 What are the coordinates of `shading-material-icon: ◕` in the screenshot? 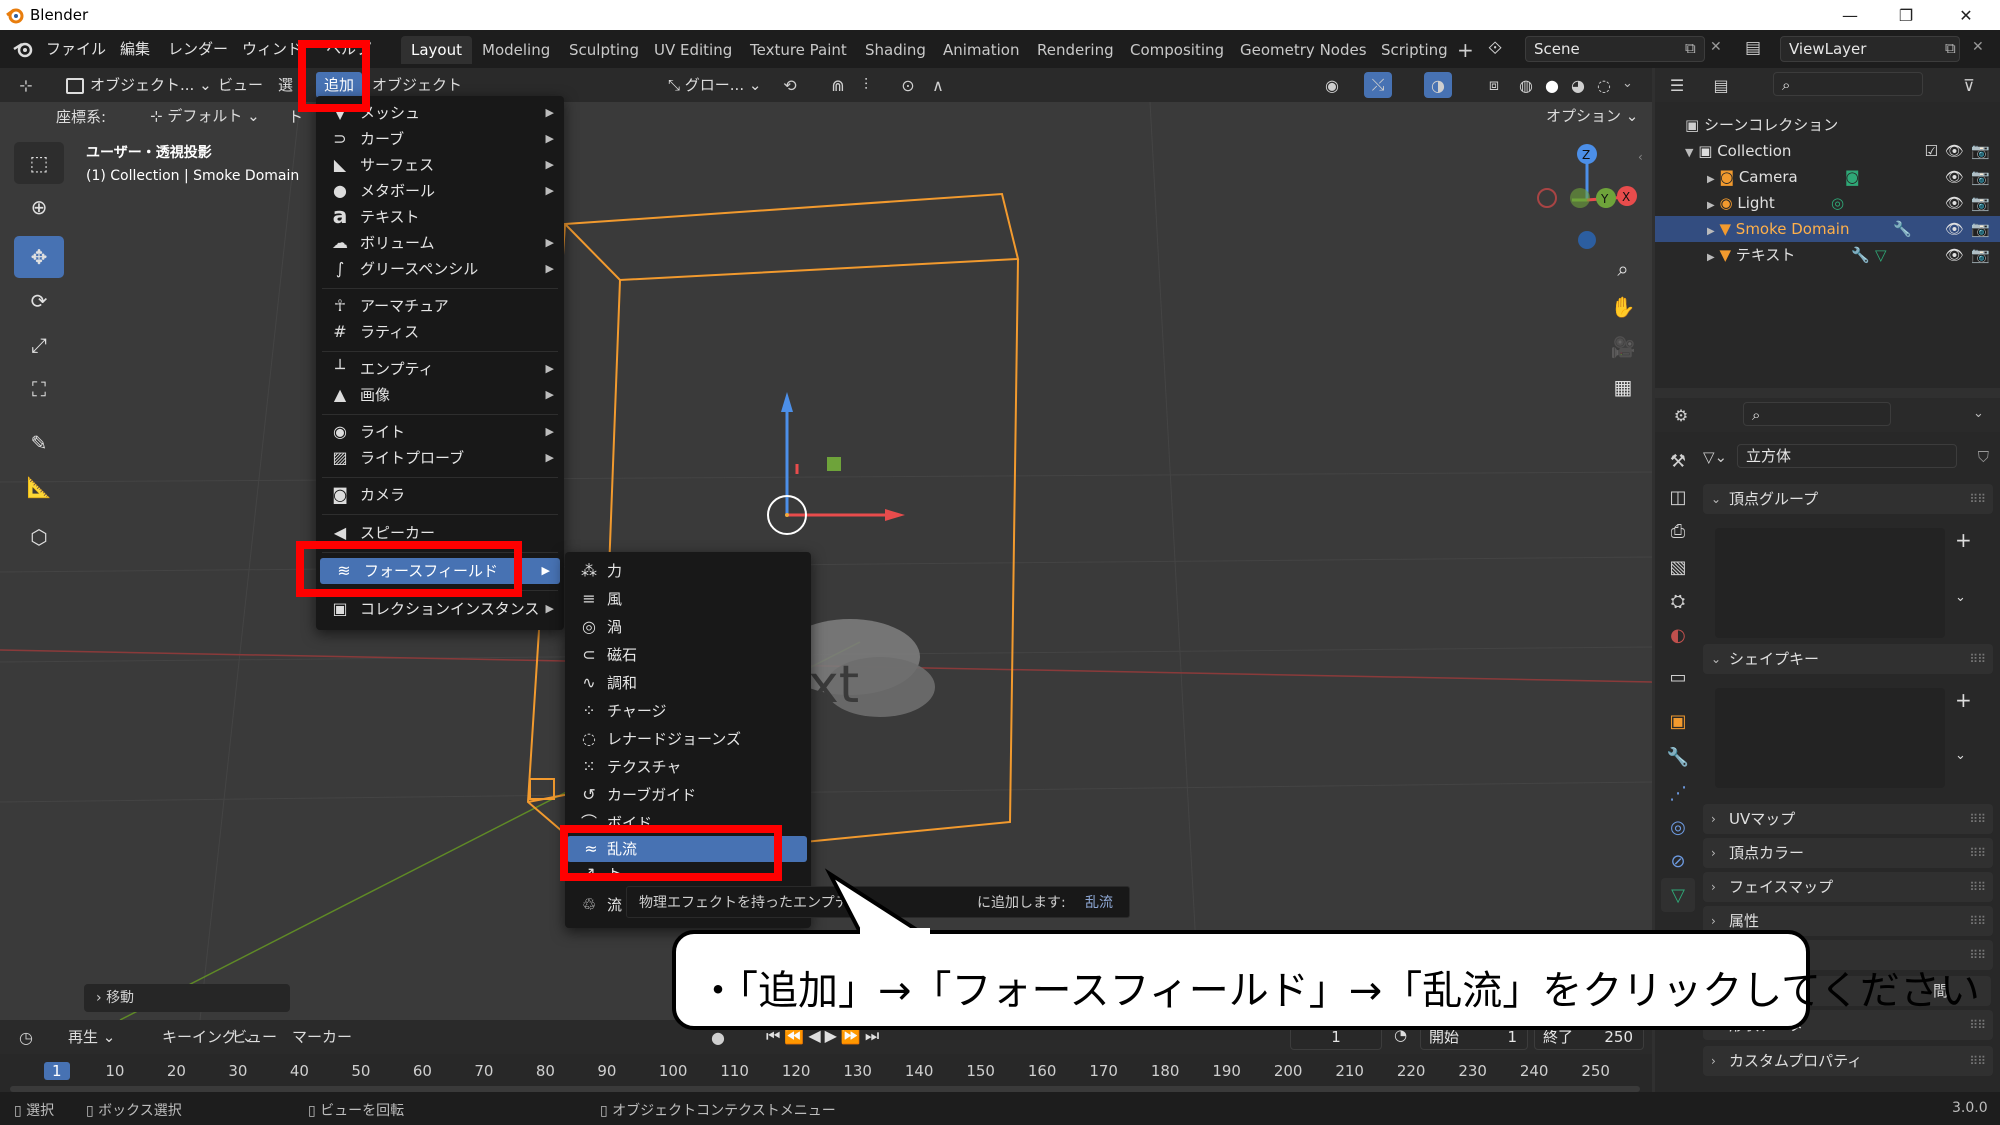 It's located at (1578, 85).